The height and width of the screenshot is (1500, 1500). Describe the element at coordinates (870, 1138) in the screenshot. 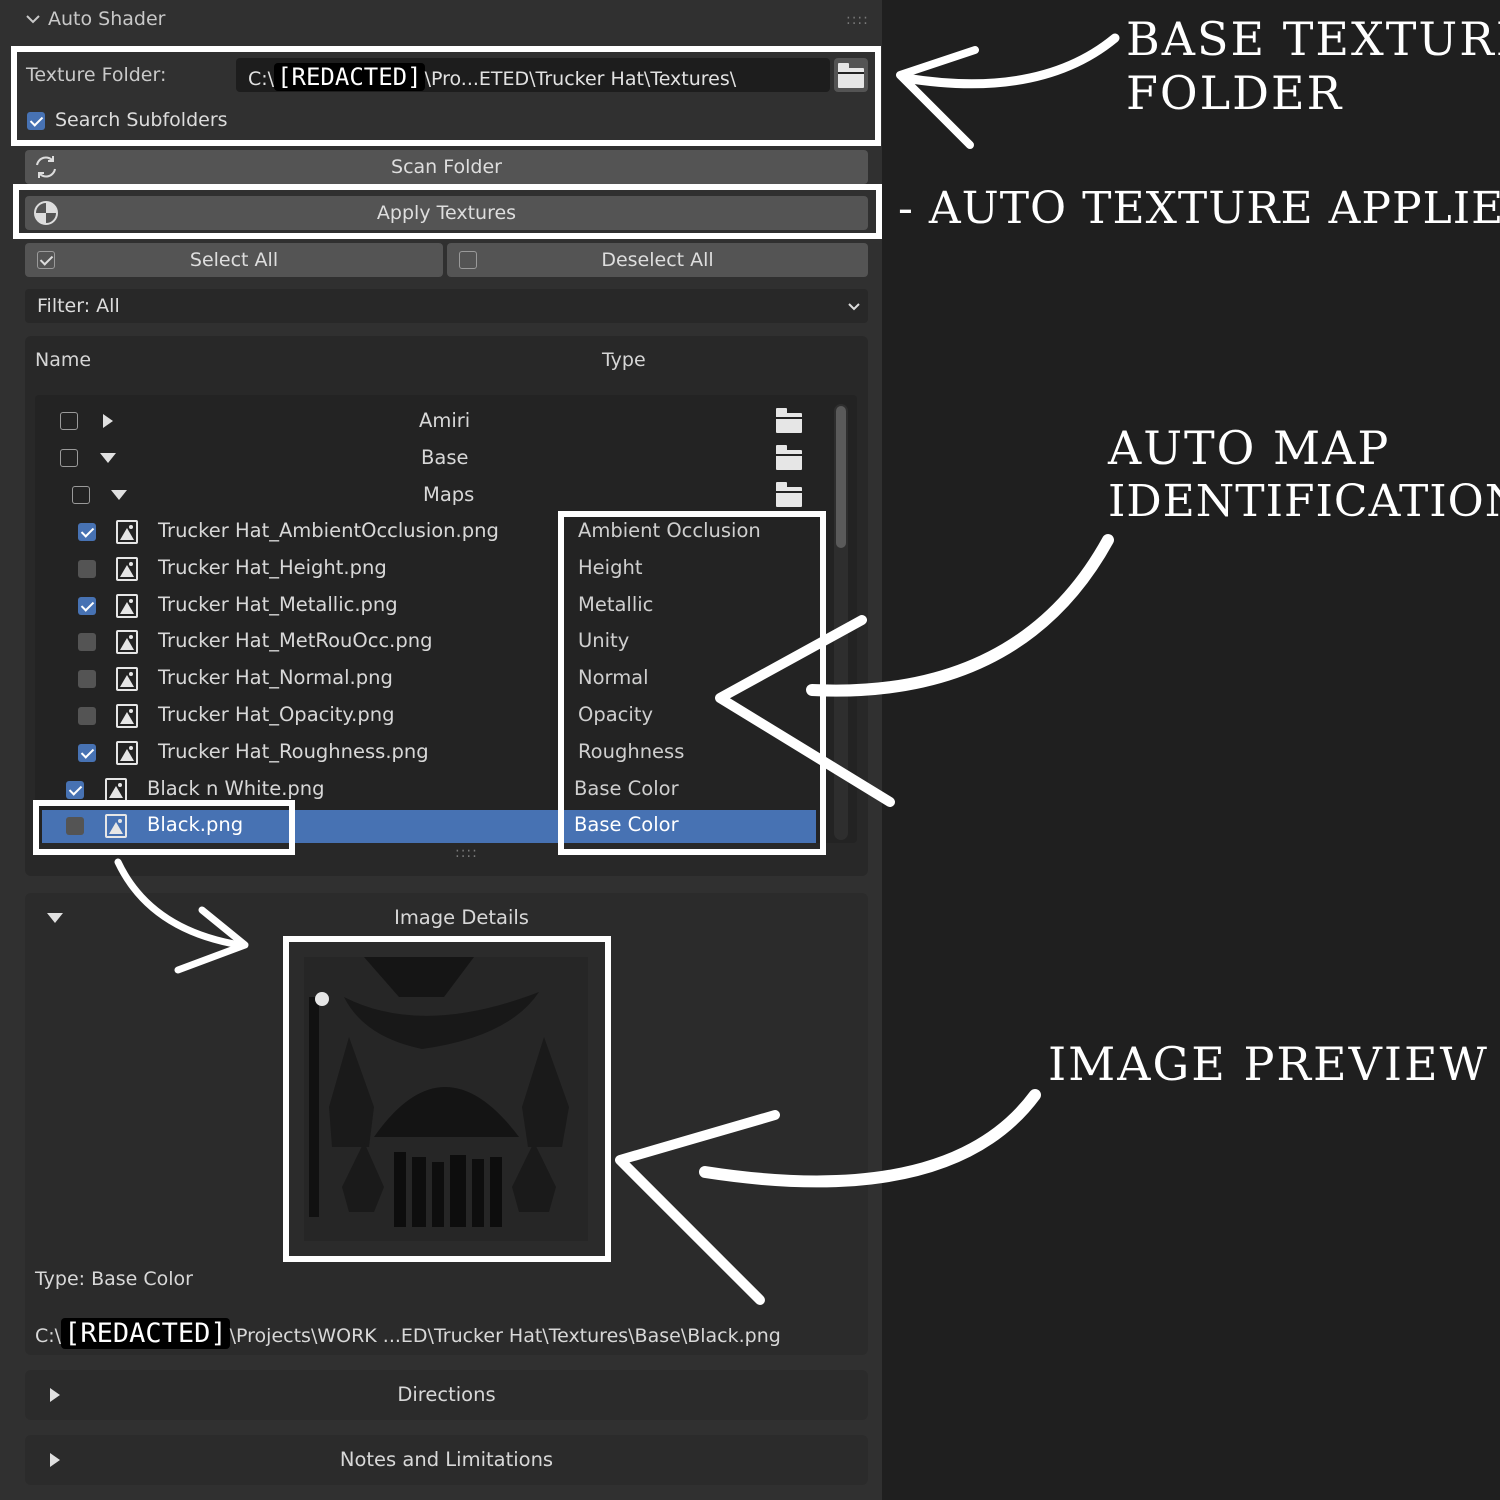

I see `arrow-to-preview` at that location.